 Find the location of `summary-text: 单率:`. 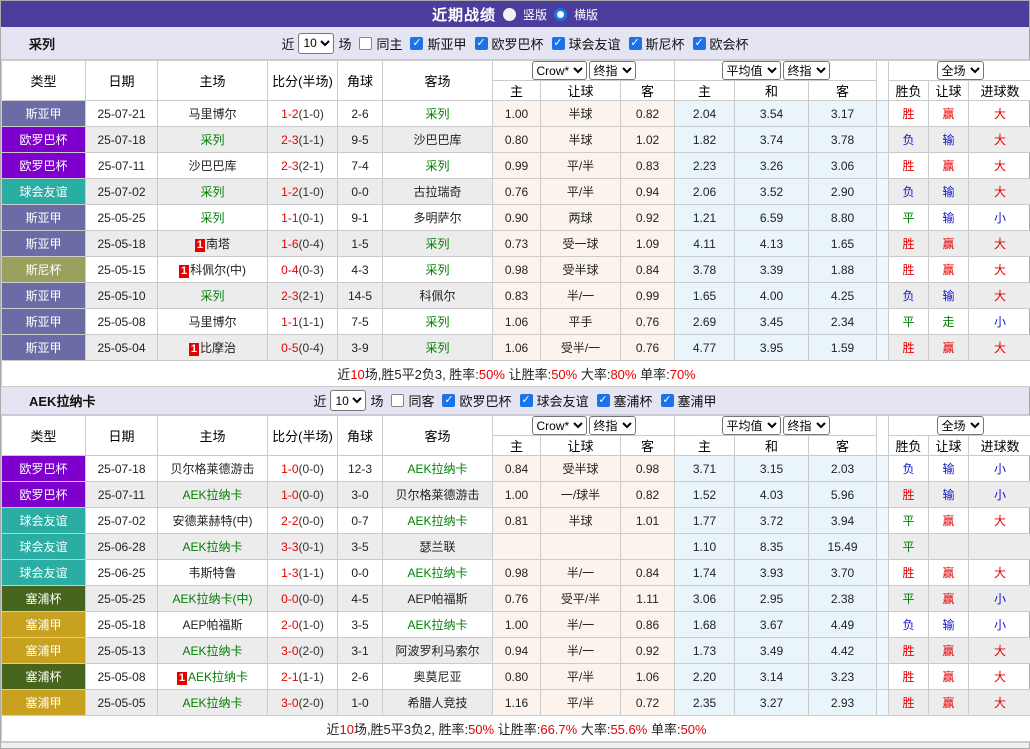

summary-text: 单率: is located at coordinates (663, 729).